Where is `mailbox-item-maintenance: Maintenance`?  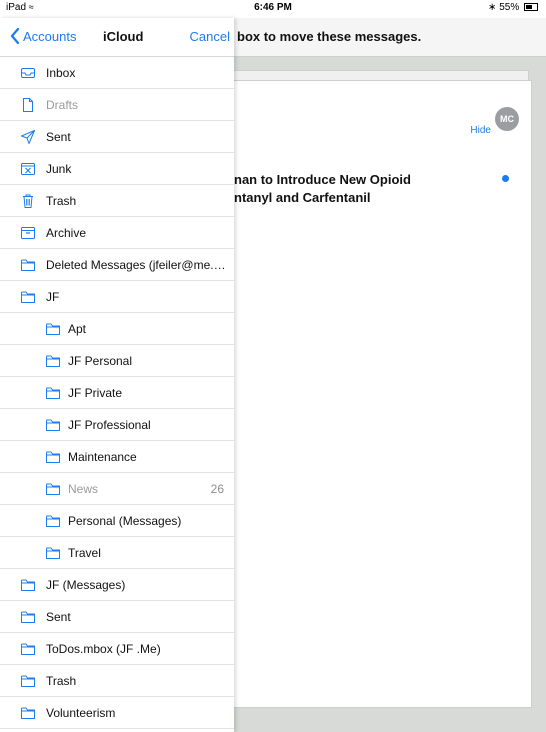
mailbox-item-maintenance: Maintenance is located at coordinates (117, 457).